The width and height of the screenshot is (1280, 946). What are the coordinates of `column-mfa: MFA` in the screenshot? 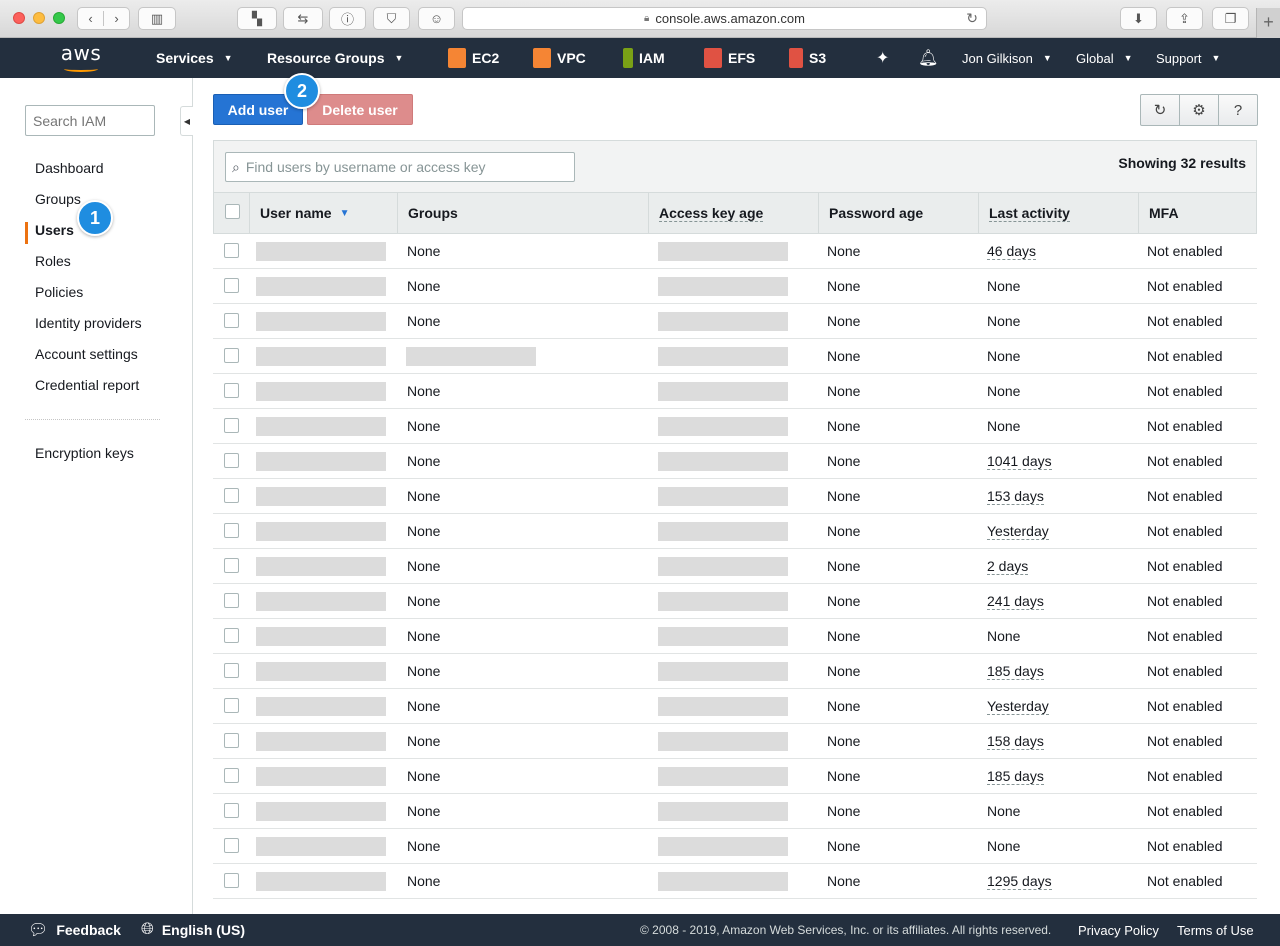 It's located at (1197, 213).